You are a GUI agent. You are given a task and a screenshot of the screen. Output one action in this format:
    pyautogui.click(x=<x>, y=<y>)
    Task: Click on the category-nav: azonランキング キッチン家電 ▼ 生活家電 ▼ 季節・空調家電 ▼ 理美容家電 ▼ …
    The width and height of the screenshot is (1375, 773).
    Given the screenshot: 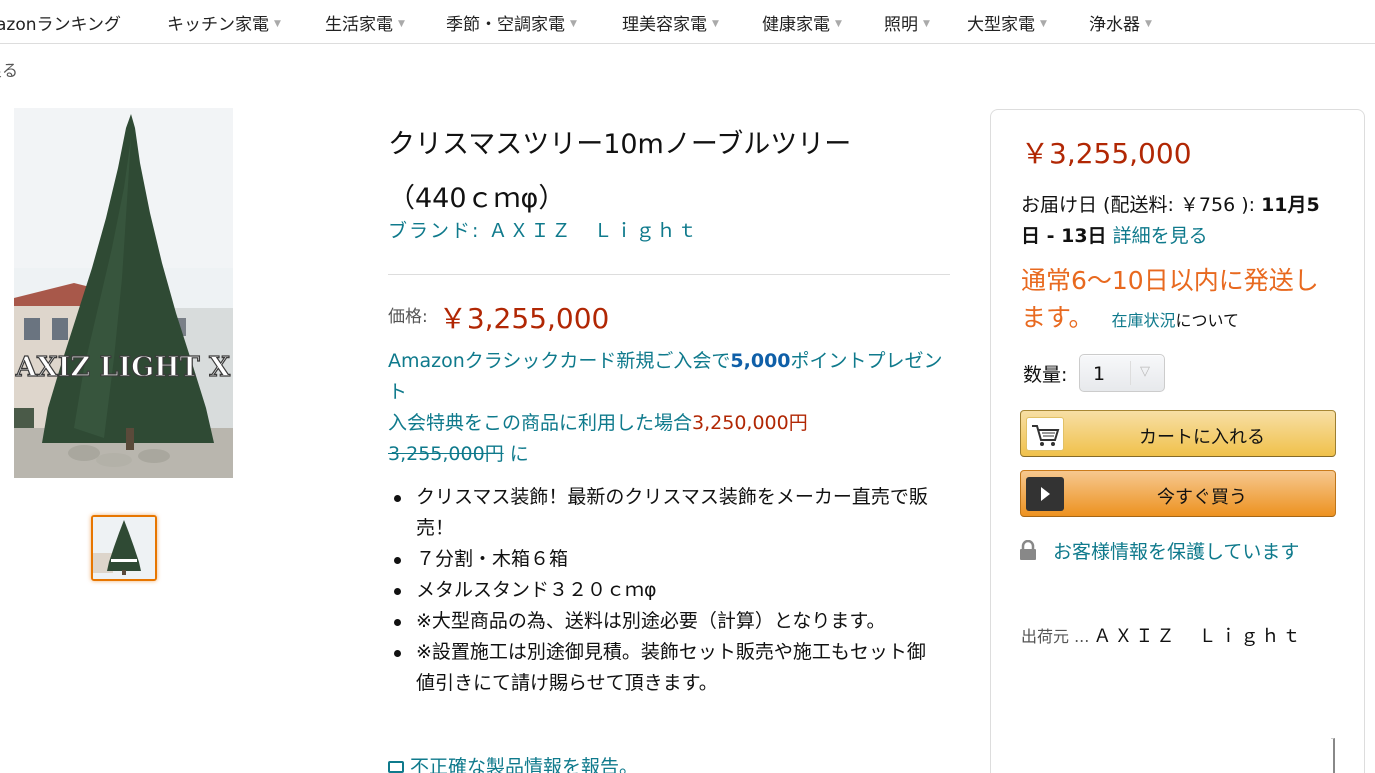 What is the action you would take?
    pyautogui.click(x=687, y=22)
    